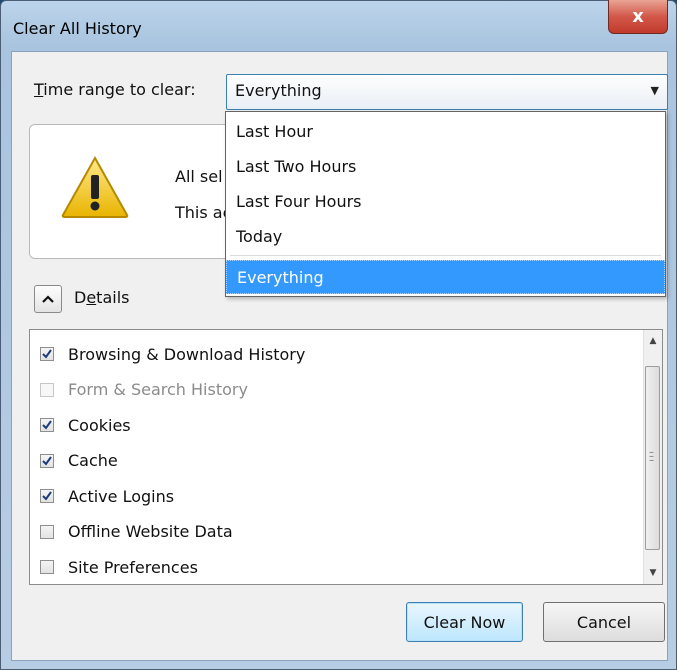 The height and width of the screenshot is (670, 677). I want to click on dropdown-arrow-icon: ▼, so click(654, 90).